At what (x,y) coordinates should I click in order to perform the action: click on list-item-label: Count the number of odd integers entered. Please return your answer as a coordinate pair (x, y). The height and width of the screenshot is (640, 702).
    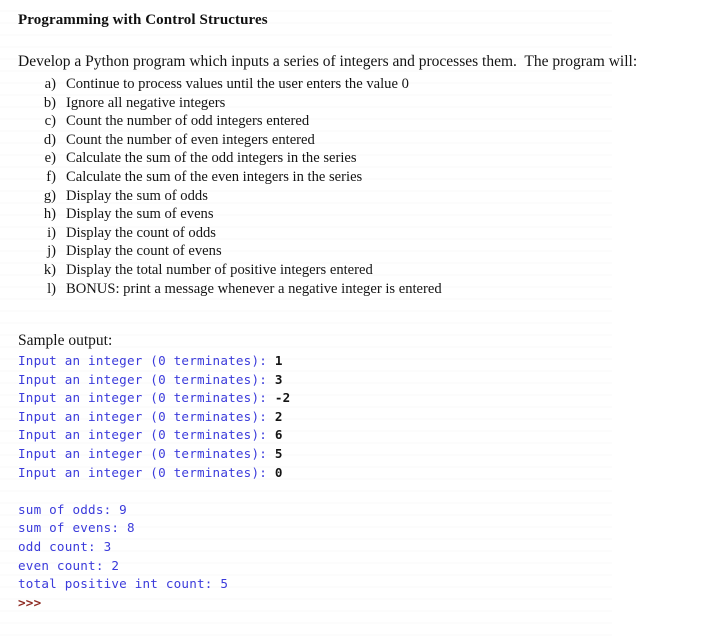
    Looking at the image, I should click on (188, 121).